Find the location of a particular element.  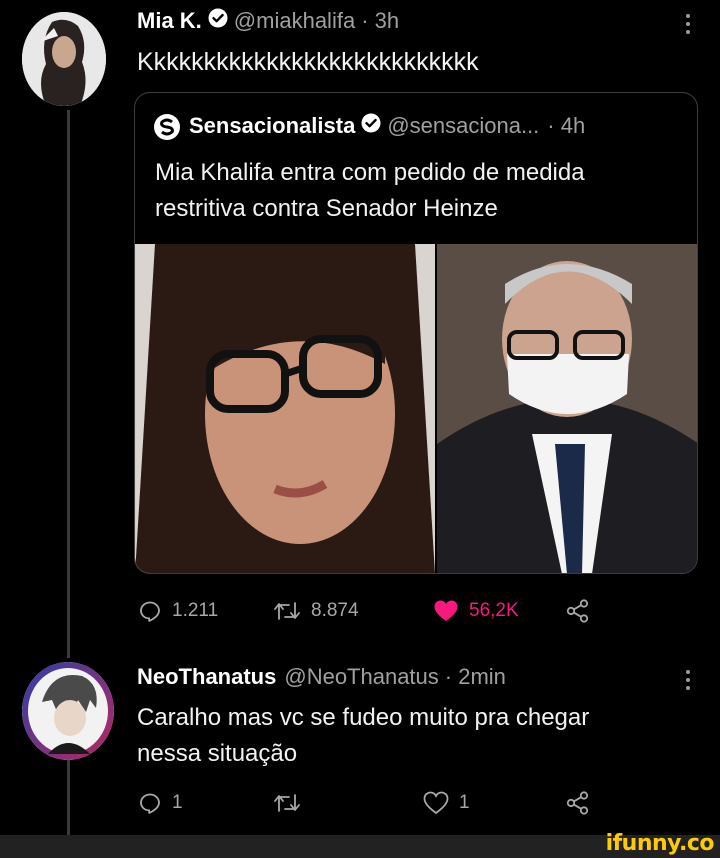

quote-display-name: Sensacionalista is located at coordinates (272, 126).